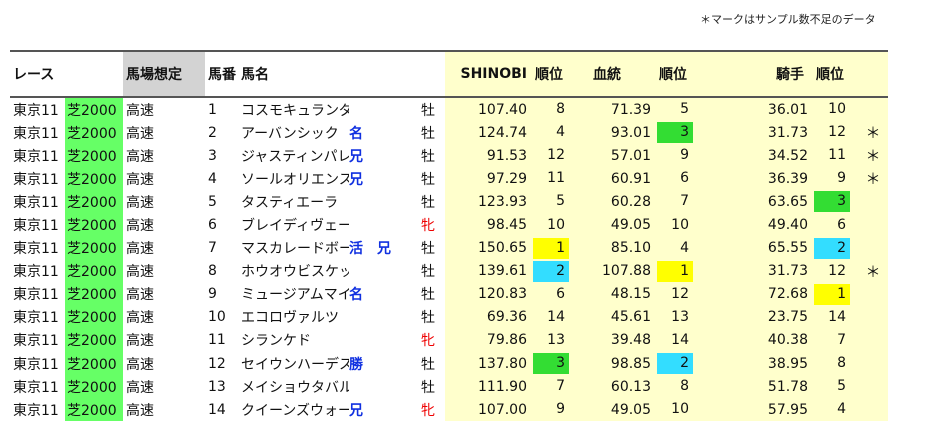 The image size is (925, 442). I want to click on jockey-rank-cell: 1, so click(836, 294).